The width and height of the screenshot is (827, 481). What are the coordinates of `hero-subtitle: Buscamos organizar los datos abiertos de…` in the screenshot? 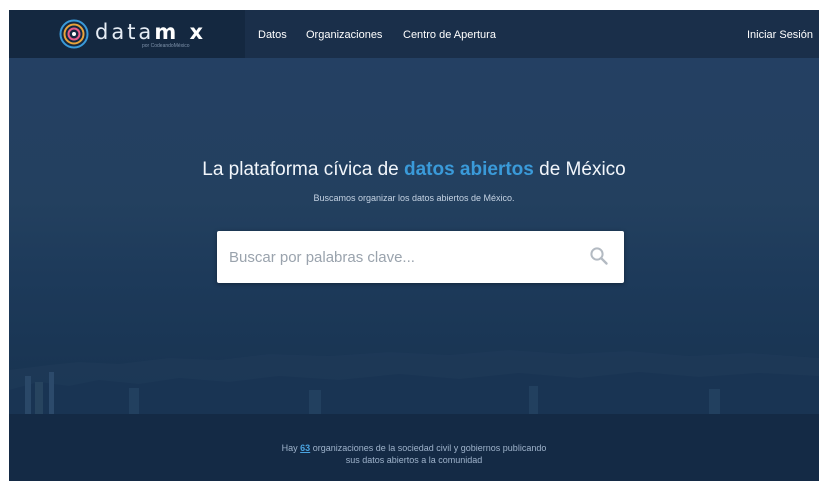 It's located at (414, 198).